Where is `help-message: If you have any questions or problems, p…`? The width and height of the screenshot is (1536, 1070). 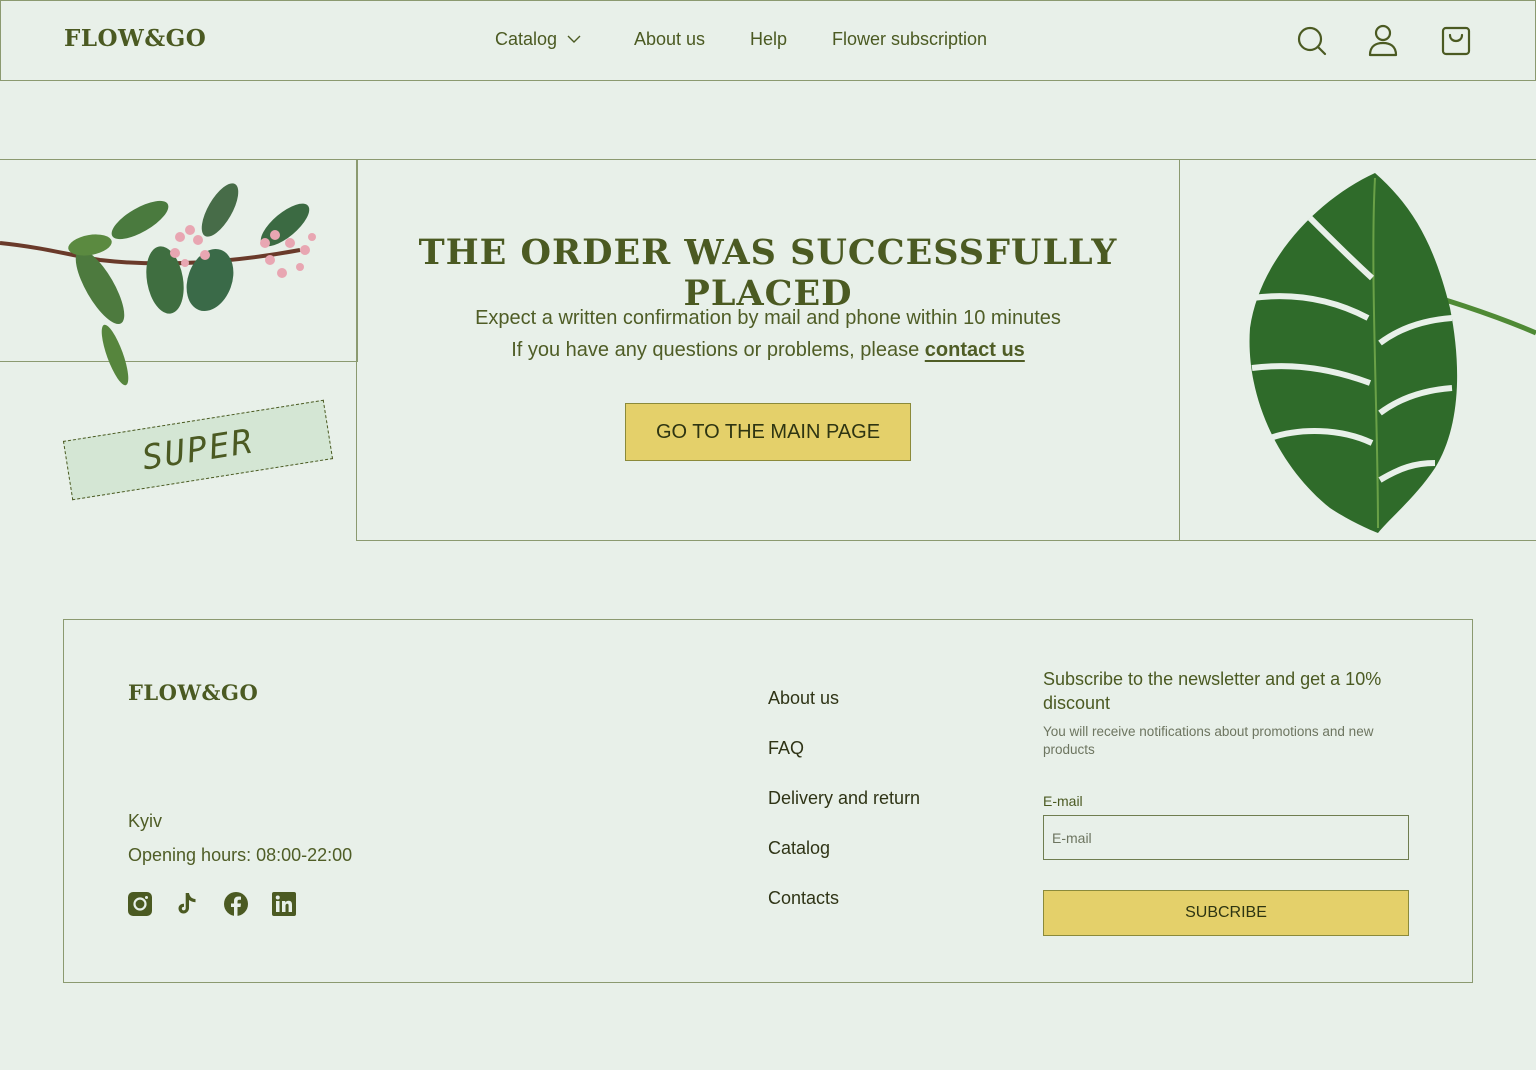
help-message: If you have any questions or problems, p… is located at coordinates (768, 350).